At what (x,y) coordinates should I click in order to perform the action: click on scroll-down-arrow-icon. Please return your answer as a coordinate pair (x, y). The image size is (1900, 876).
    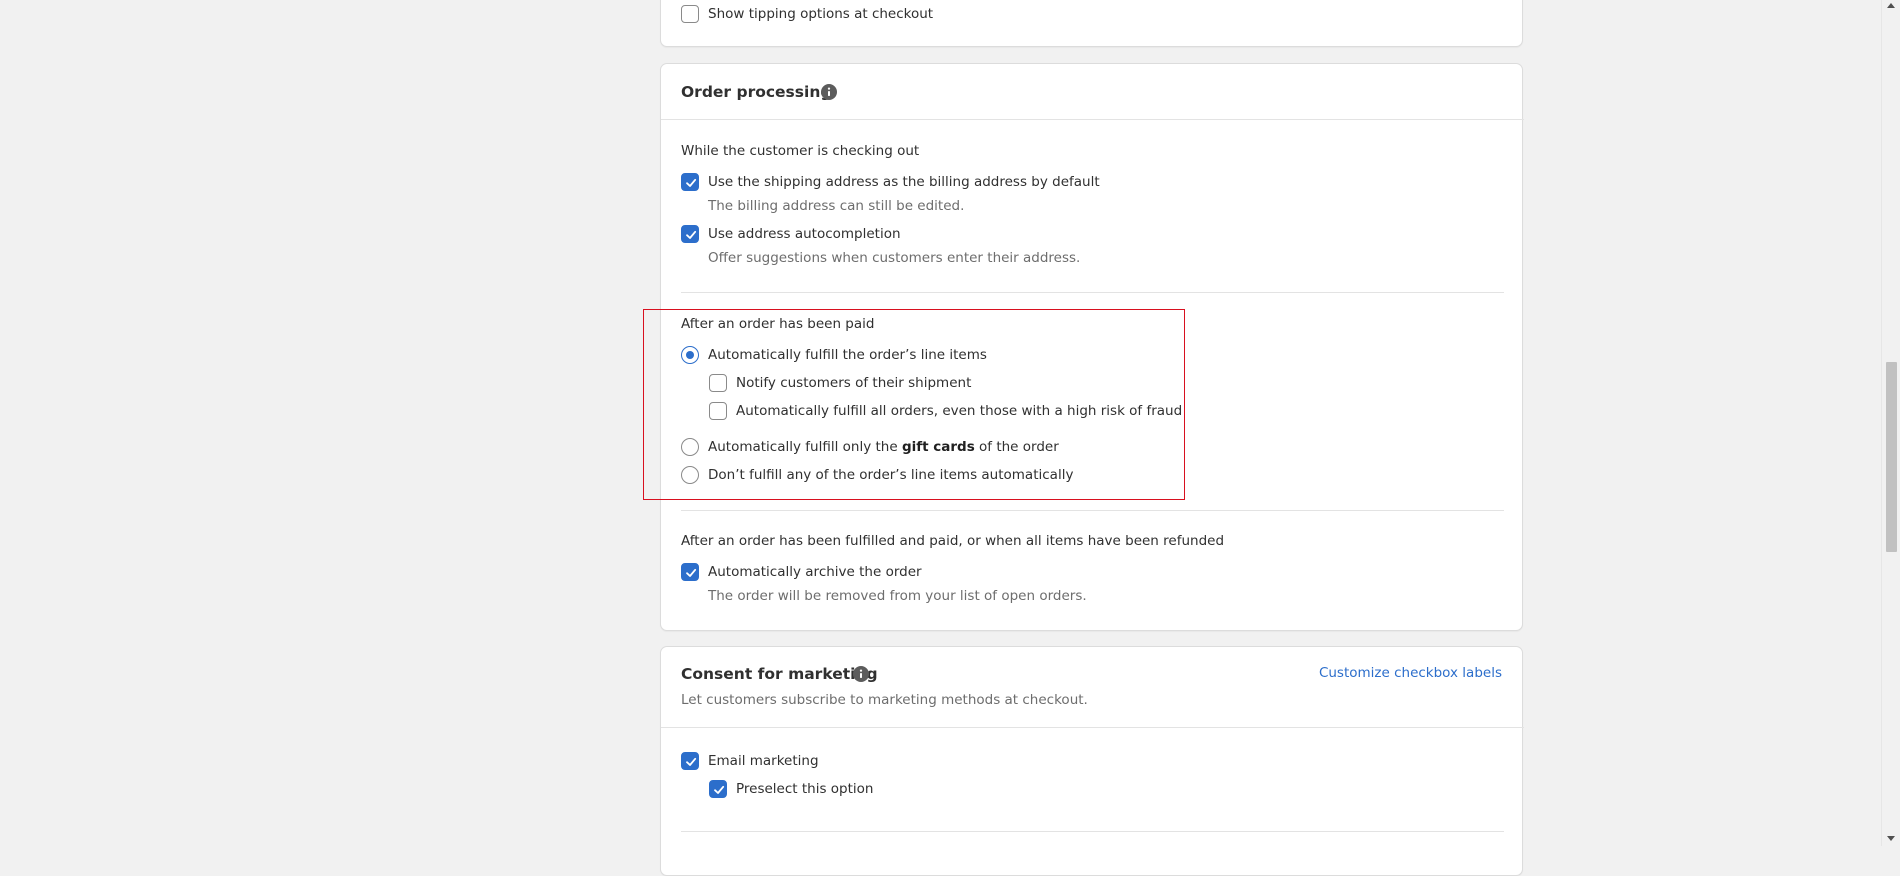
    Looking at the image, I should click on (1891, 838).